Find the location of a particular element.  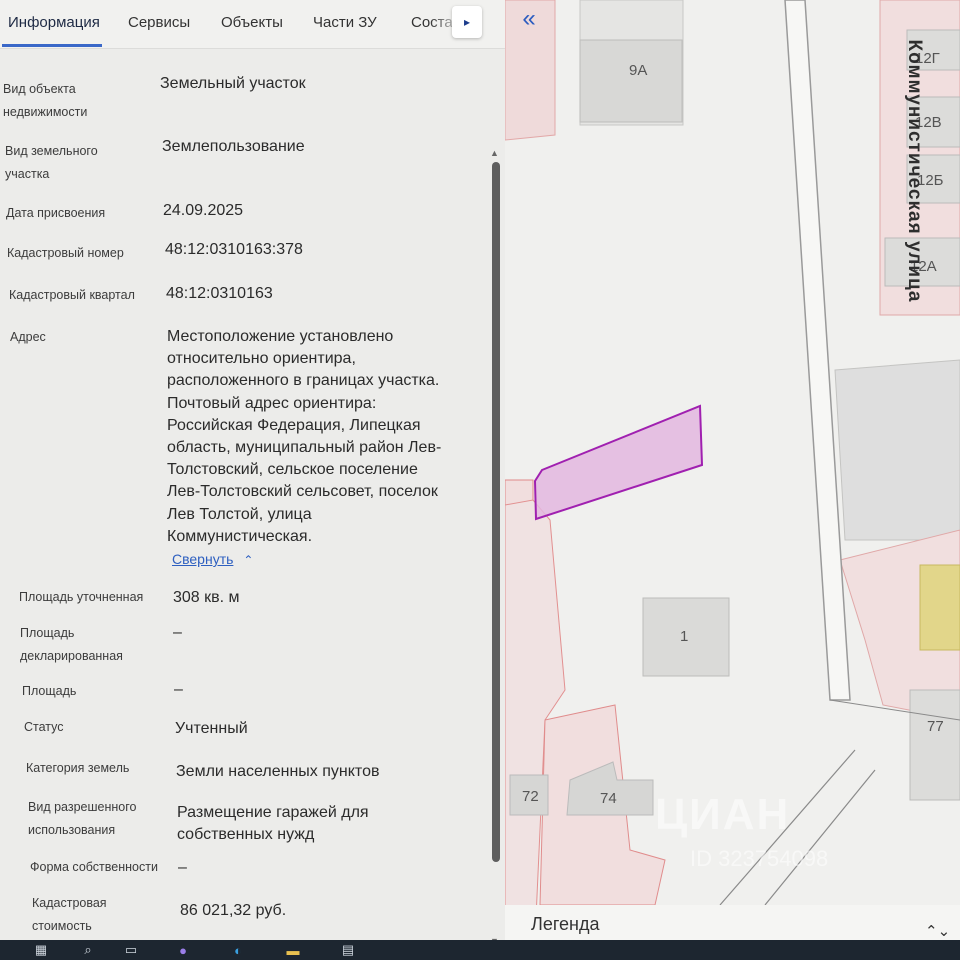

tab-parts: Части ЗУ is located at coordinates (345, 22).